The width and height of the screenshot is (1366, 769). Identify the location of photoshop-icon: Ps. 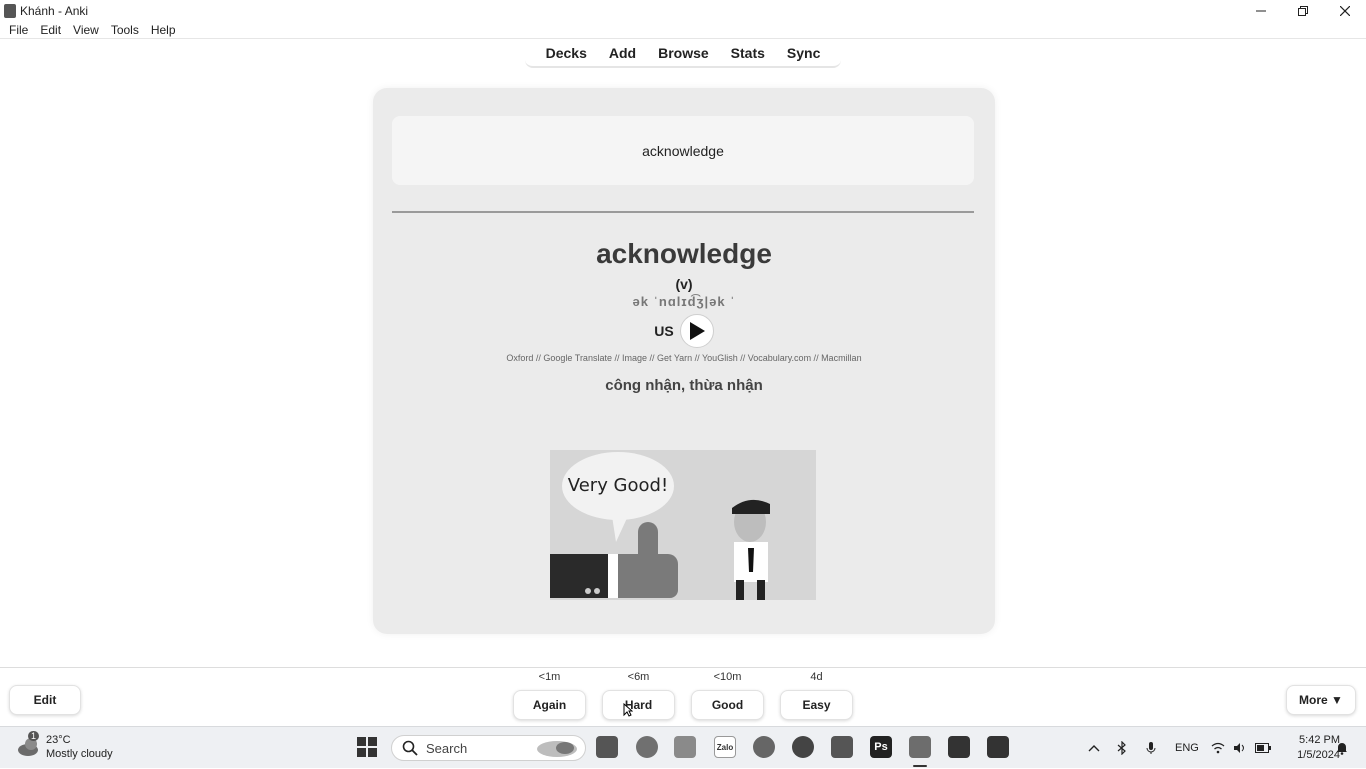
(881, 747).